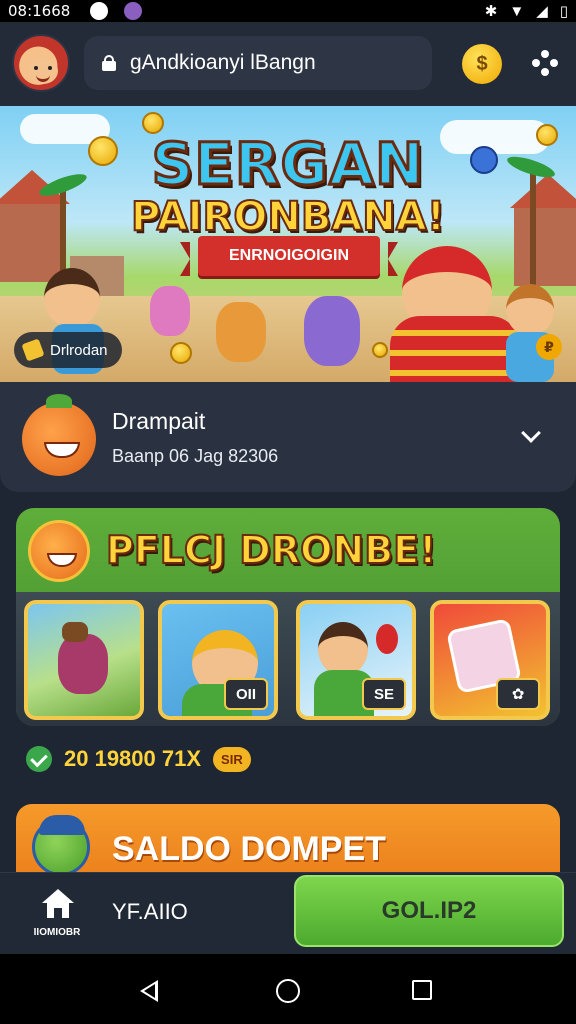 The width and height of the screenshot is (576, 1024). What do you see at coordinates (133, 11) in the screenshot?
I see `app-notification-icon` at bounding box center [133, 11].